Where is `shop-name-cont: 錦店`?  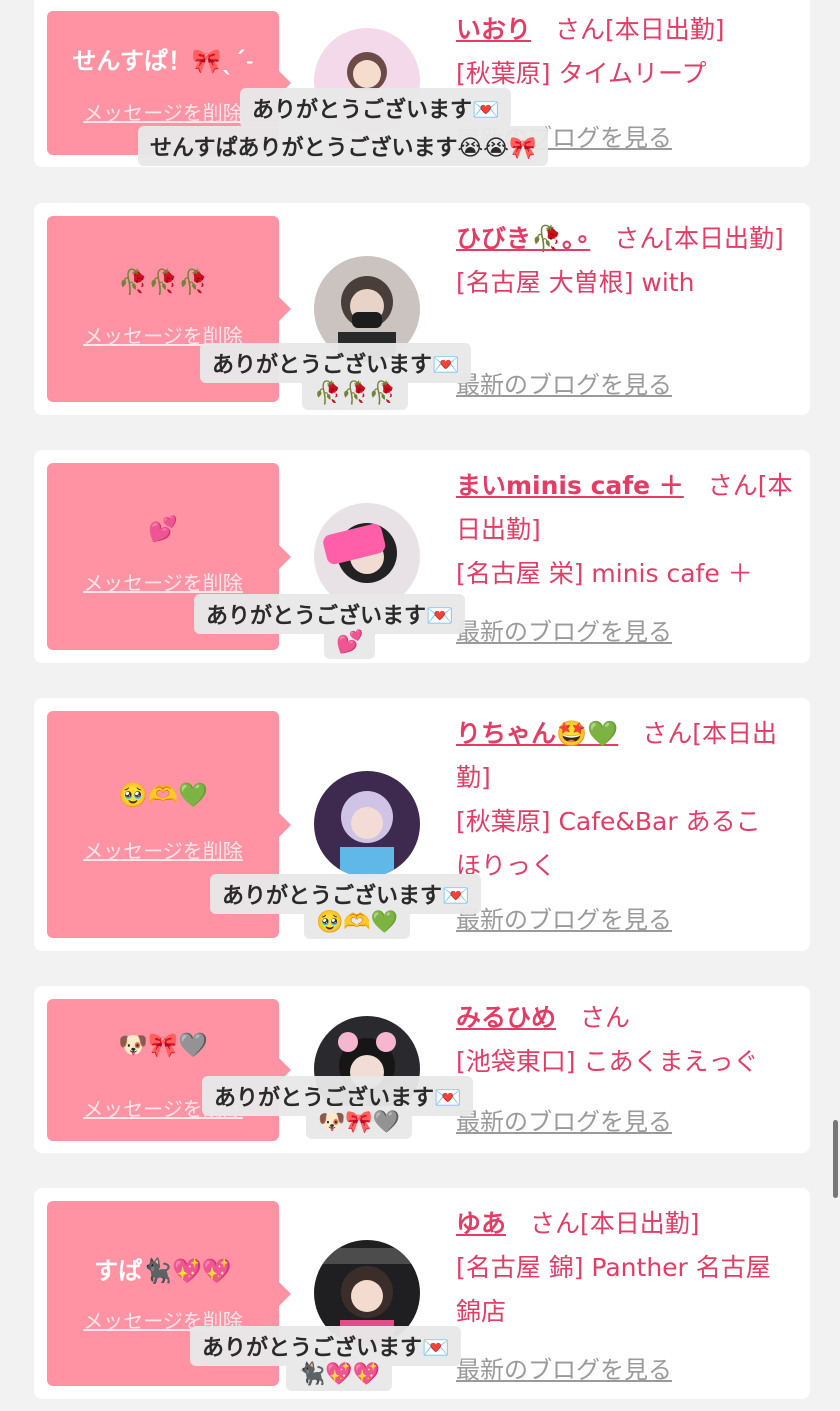 shop-name-cont: 錦店 is located at coordinates (481, 1311).